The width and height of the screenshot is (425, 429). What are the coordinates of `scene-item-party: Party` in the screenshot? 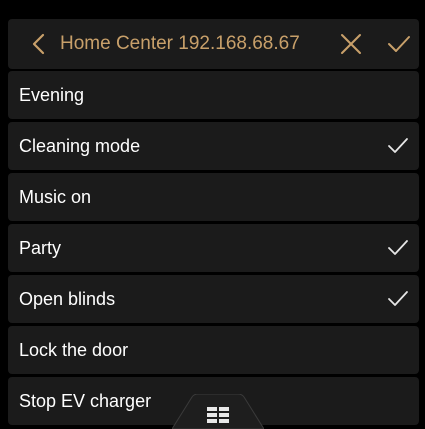 It's located at (213, 248).